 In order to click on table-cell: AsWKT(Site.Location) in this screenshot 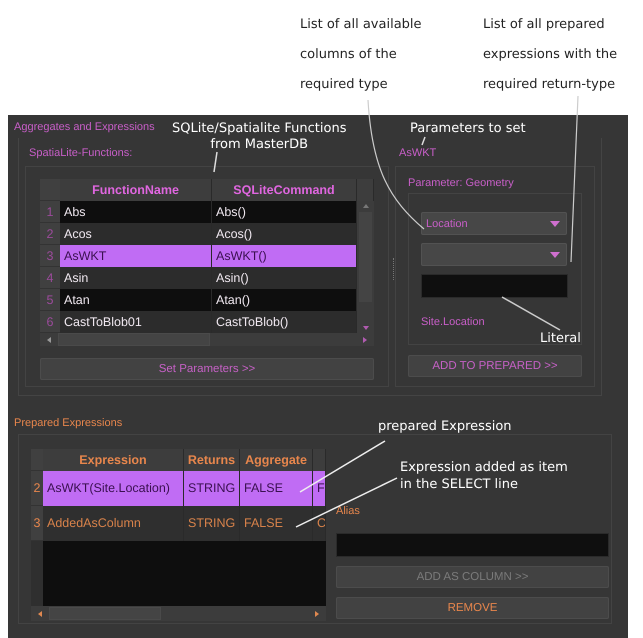, I will do `click(113, 488)`.